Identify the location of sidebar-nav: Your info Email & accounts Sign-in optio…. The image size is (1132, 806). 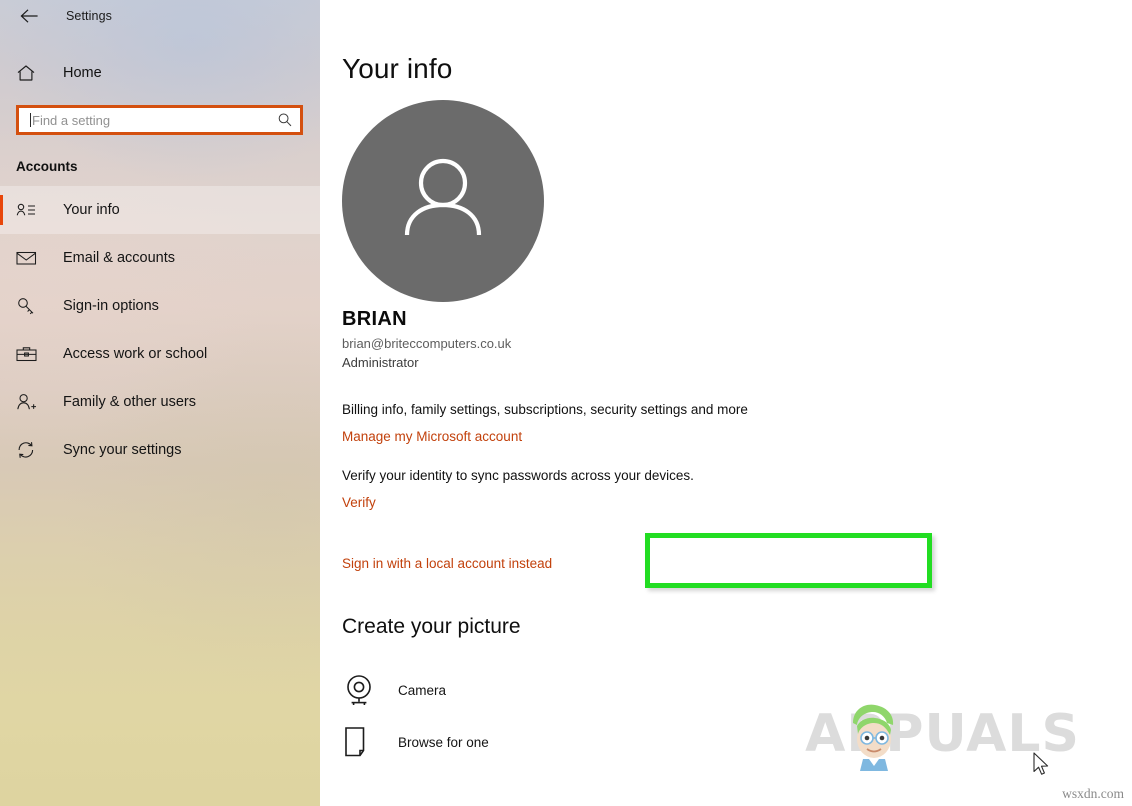
(160, 330).